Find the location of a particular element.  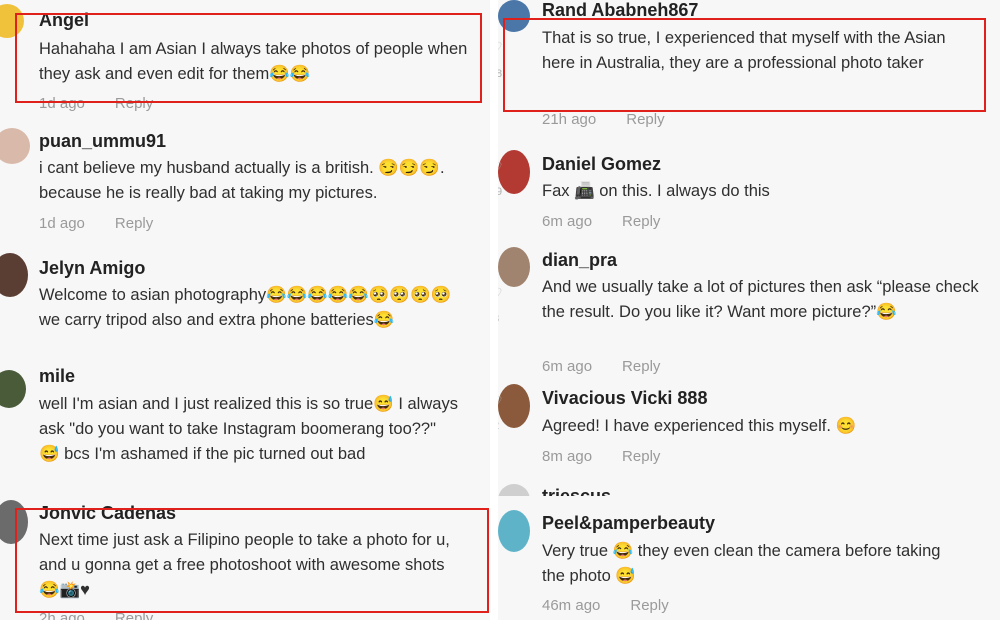

comment-meta: 2h ago Reply is located at coordinates (96, 615).